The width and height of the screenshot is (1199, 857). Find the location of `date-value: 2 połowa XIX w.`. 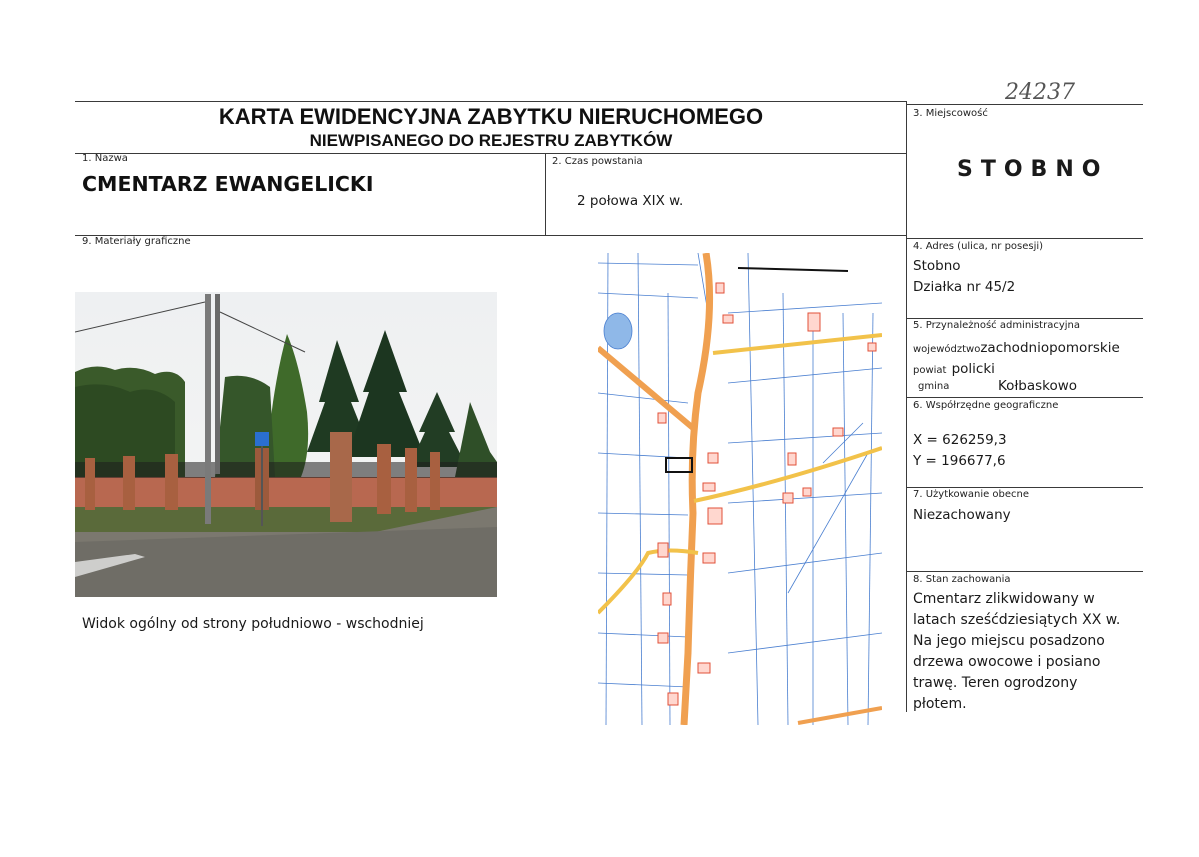

date-value: 2 połowa XIX w. is located at coordinates (630, 201).